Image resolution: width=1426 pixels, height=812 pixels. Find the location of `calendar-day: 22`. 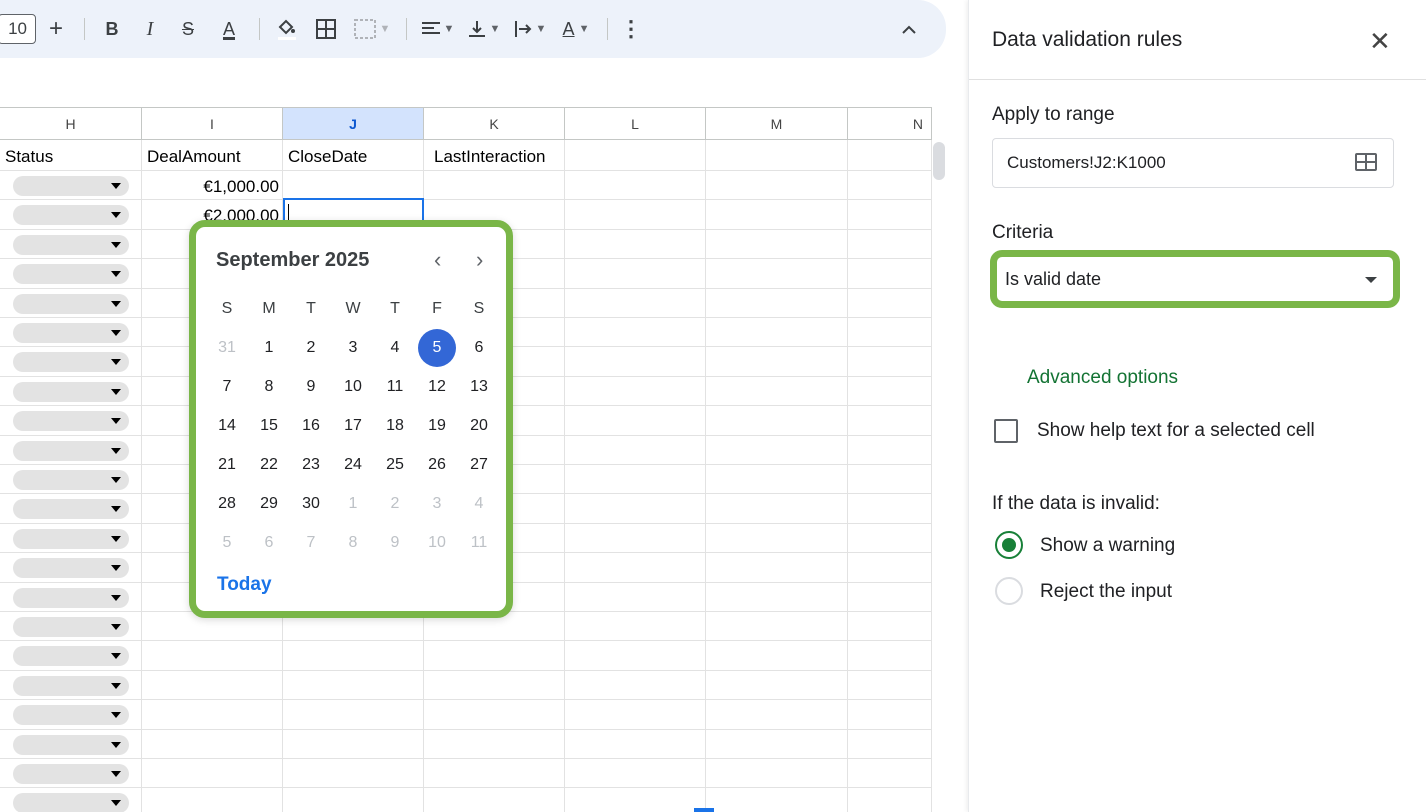

calendar-day: 22 is located at coordinates (269, 465).